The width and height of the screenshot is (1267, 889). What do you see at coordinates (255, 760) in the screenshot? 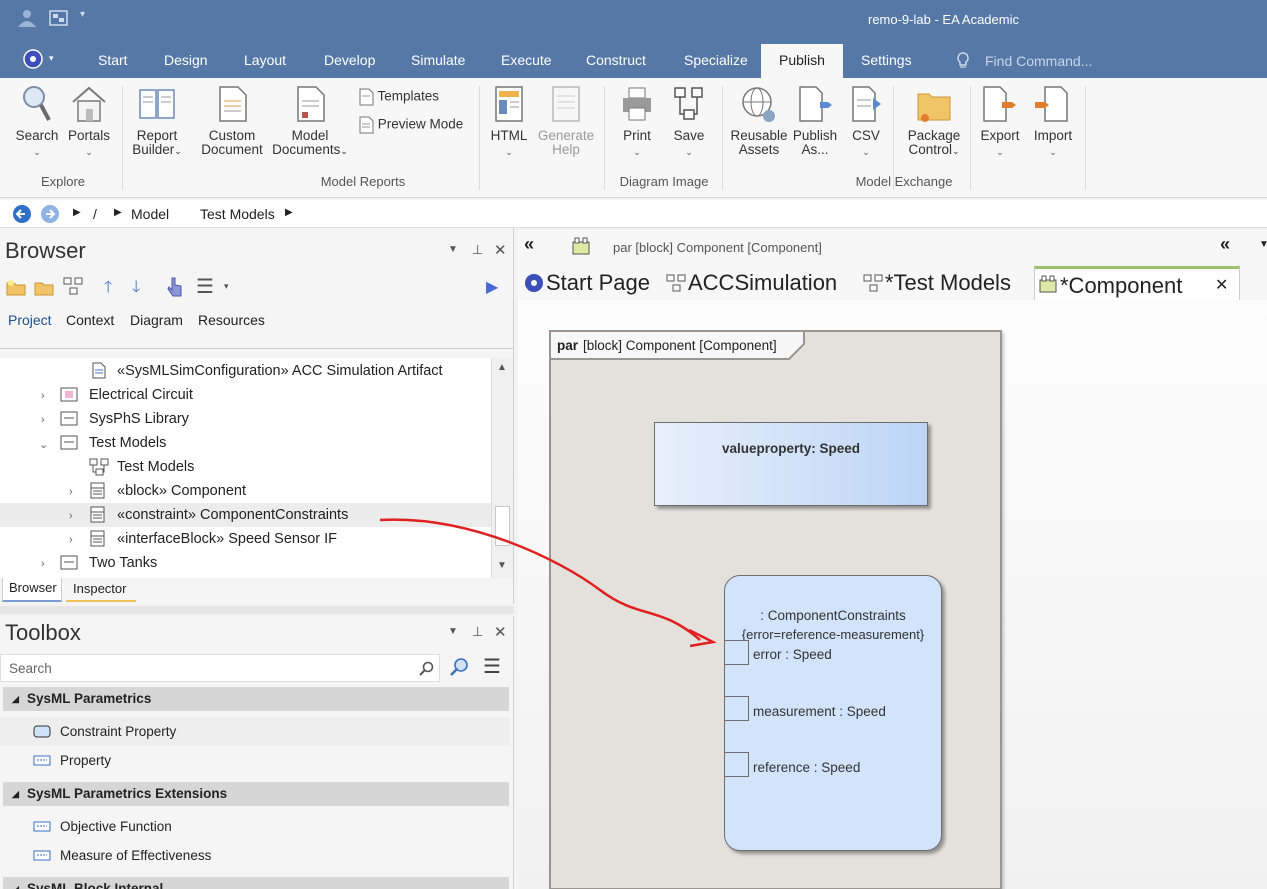
I see `toolbox-item-property: Property` at bounding box center [255, 760].